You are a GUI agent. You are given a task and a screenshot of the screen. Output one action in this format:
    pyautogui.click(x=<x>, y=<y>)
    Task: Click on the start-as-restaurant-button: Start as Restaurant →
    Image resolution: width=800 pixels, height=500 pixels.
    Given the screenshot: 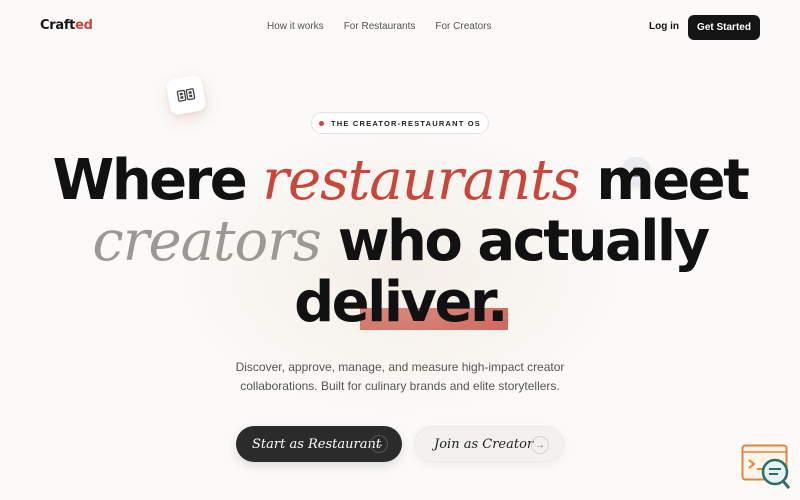 What is the action you would take?
    pyautogui.click(x=319, y=444)
    